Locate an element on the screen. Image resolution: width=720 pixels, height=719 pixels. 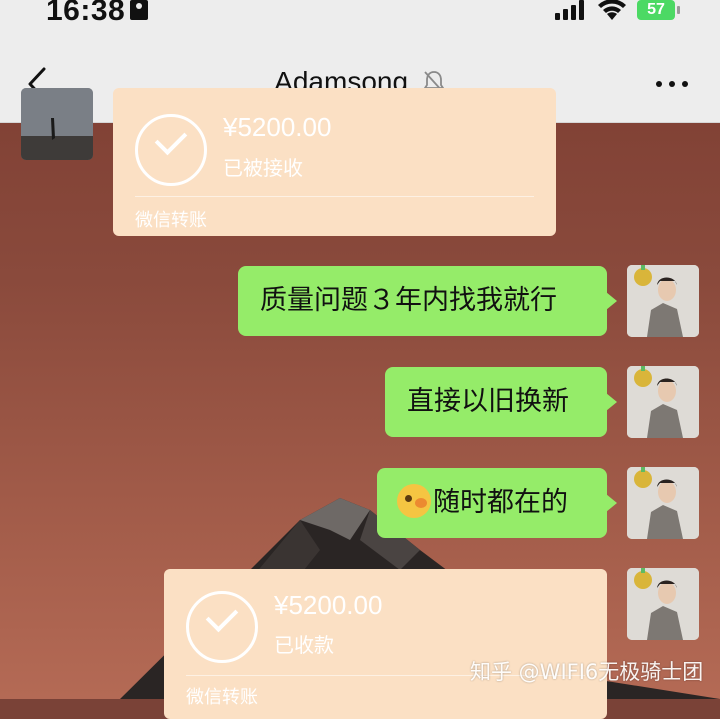
wink-emoji-icon is located at coordinates (414, 500).